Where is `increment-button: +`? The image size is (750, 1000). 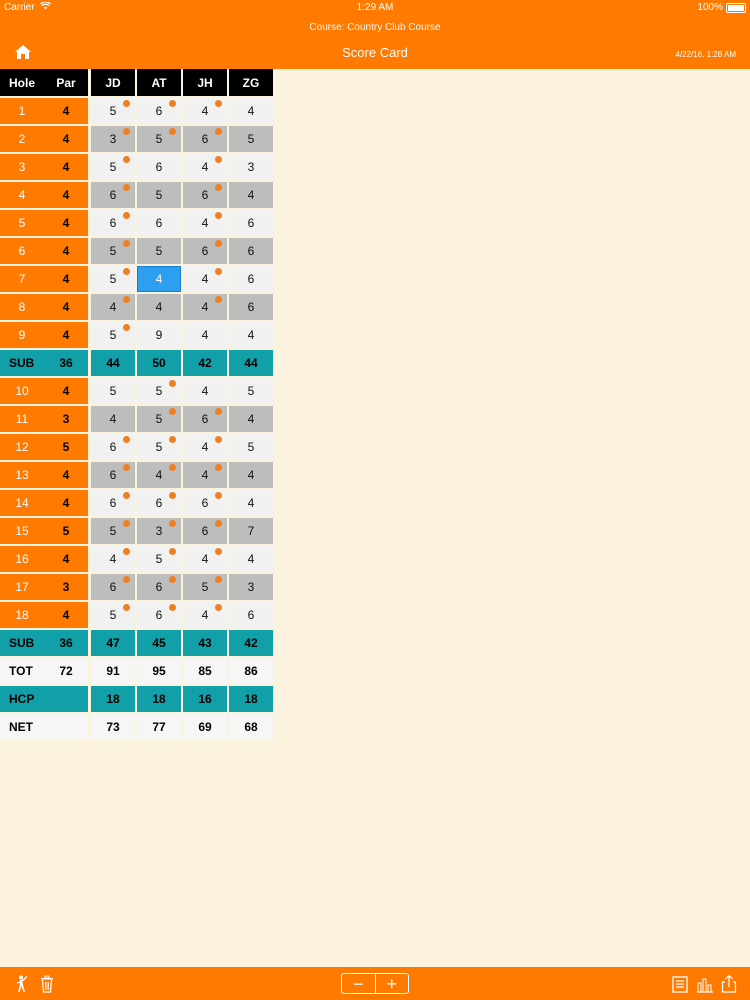
increment-button: + is located at coordinates (392, 983).